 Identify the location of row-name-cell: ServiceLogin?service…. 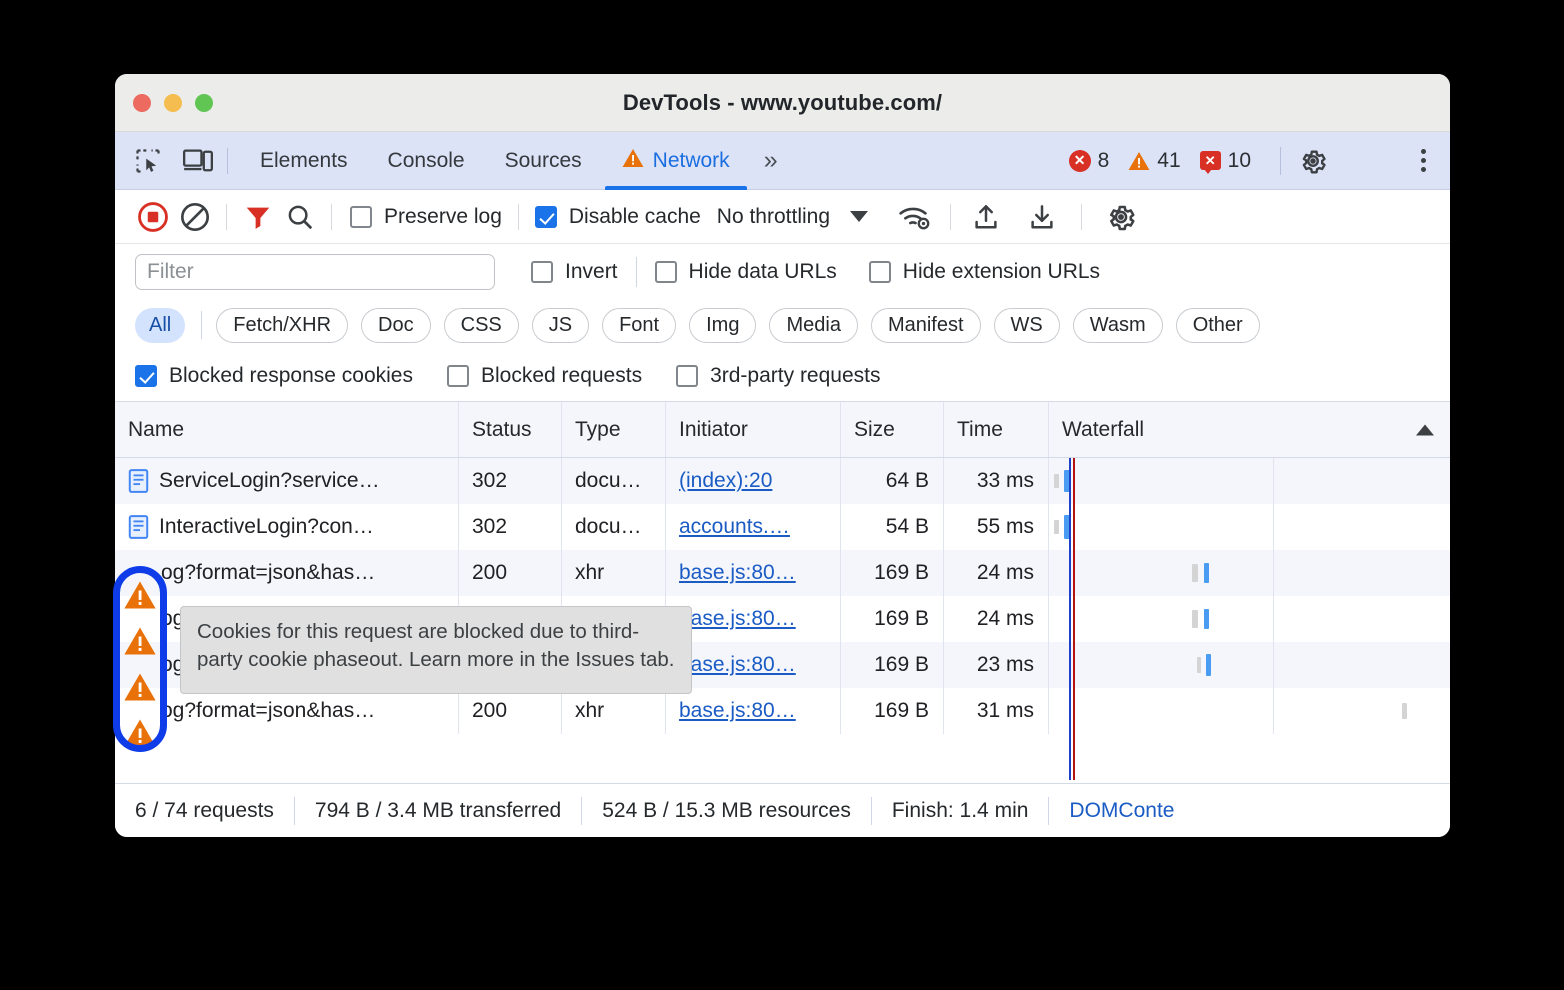
(287, 481).